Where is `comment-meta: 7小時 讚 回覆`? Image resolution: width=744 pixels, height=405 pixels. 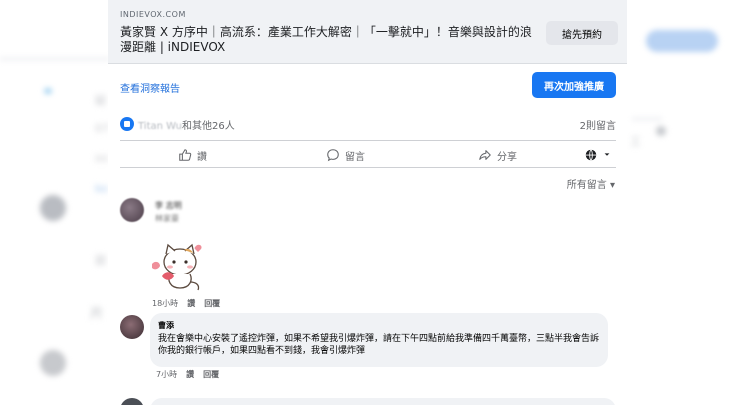
comment-meta: 7小時 讚 回覆 is located at coordinates (187, 374).